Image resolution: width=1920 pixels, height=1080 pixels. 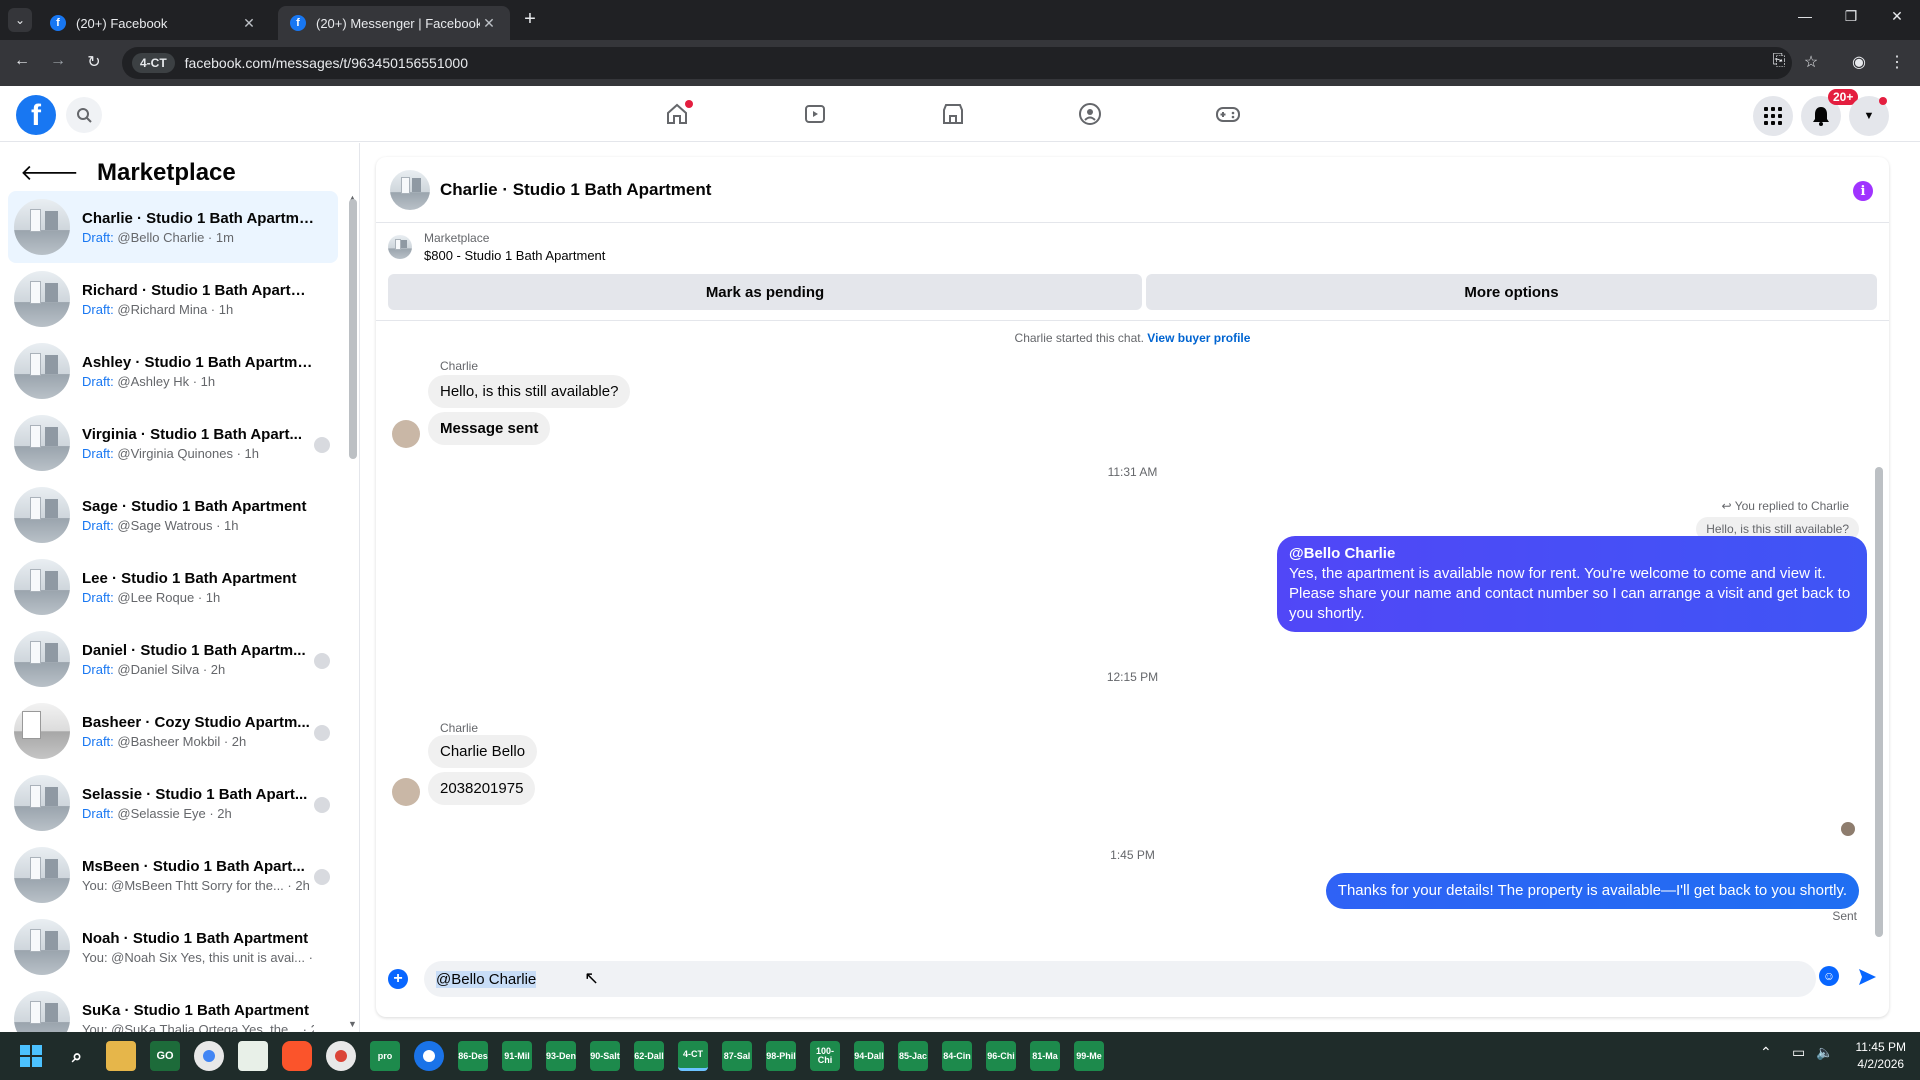 What do you see at coordinates (398, 979) in the screenshot?
I see `add-attachment-icon: +` at bounding box center [398, 979].